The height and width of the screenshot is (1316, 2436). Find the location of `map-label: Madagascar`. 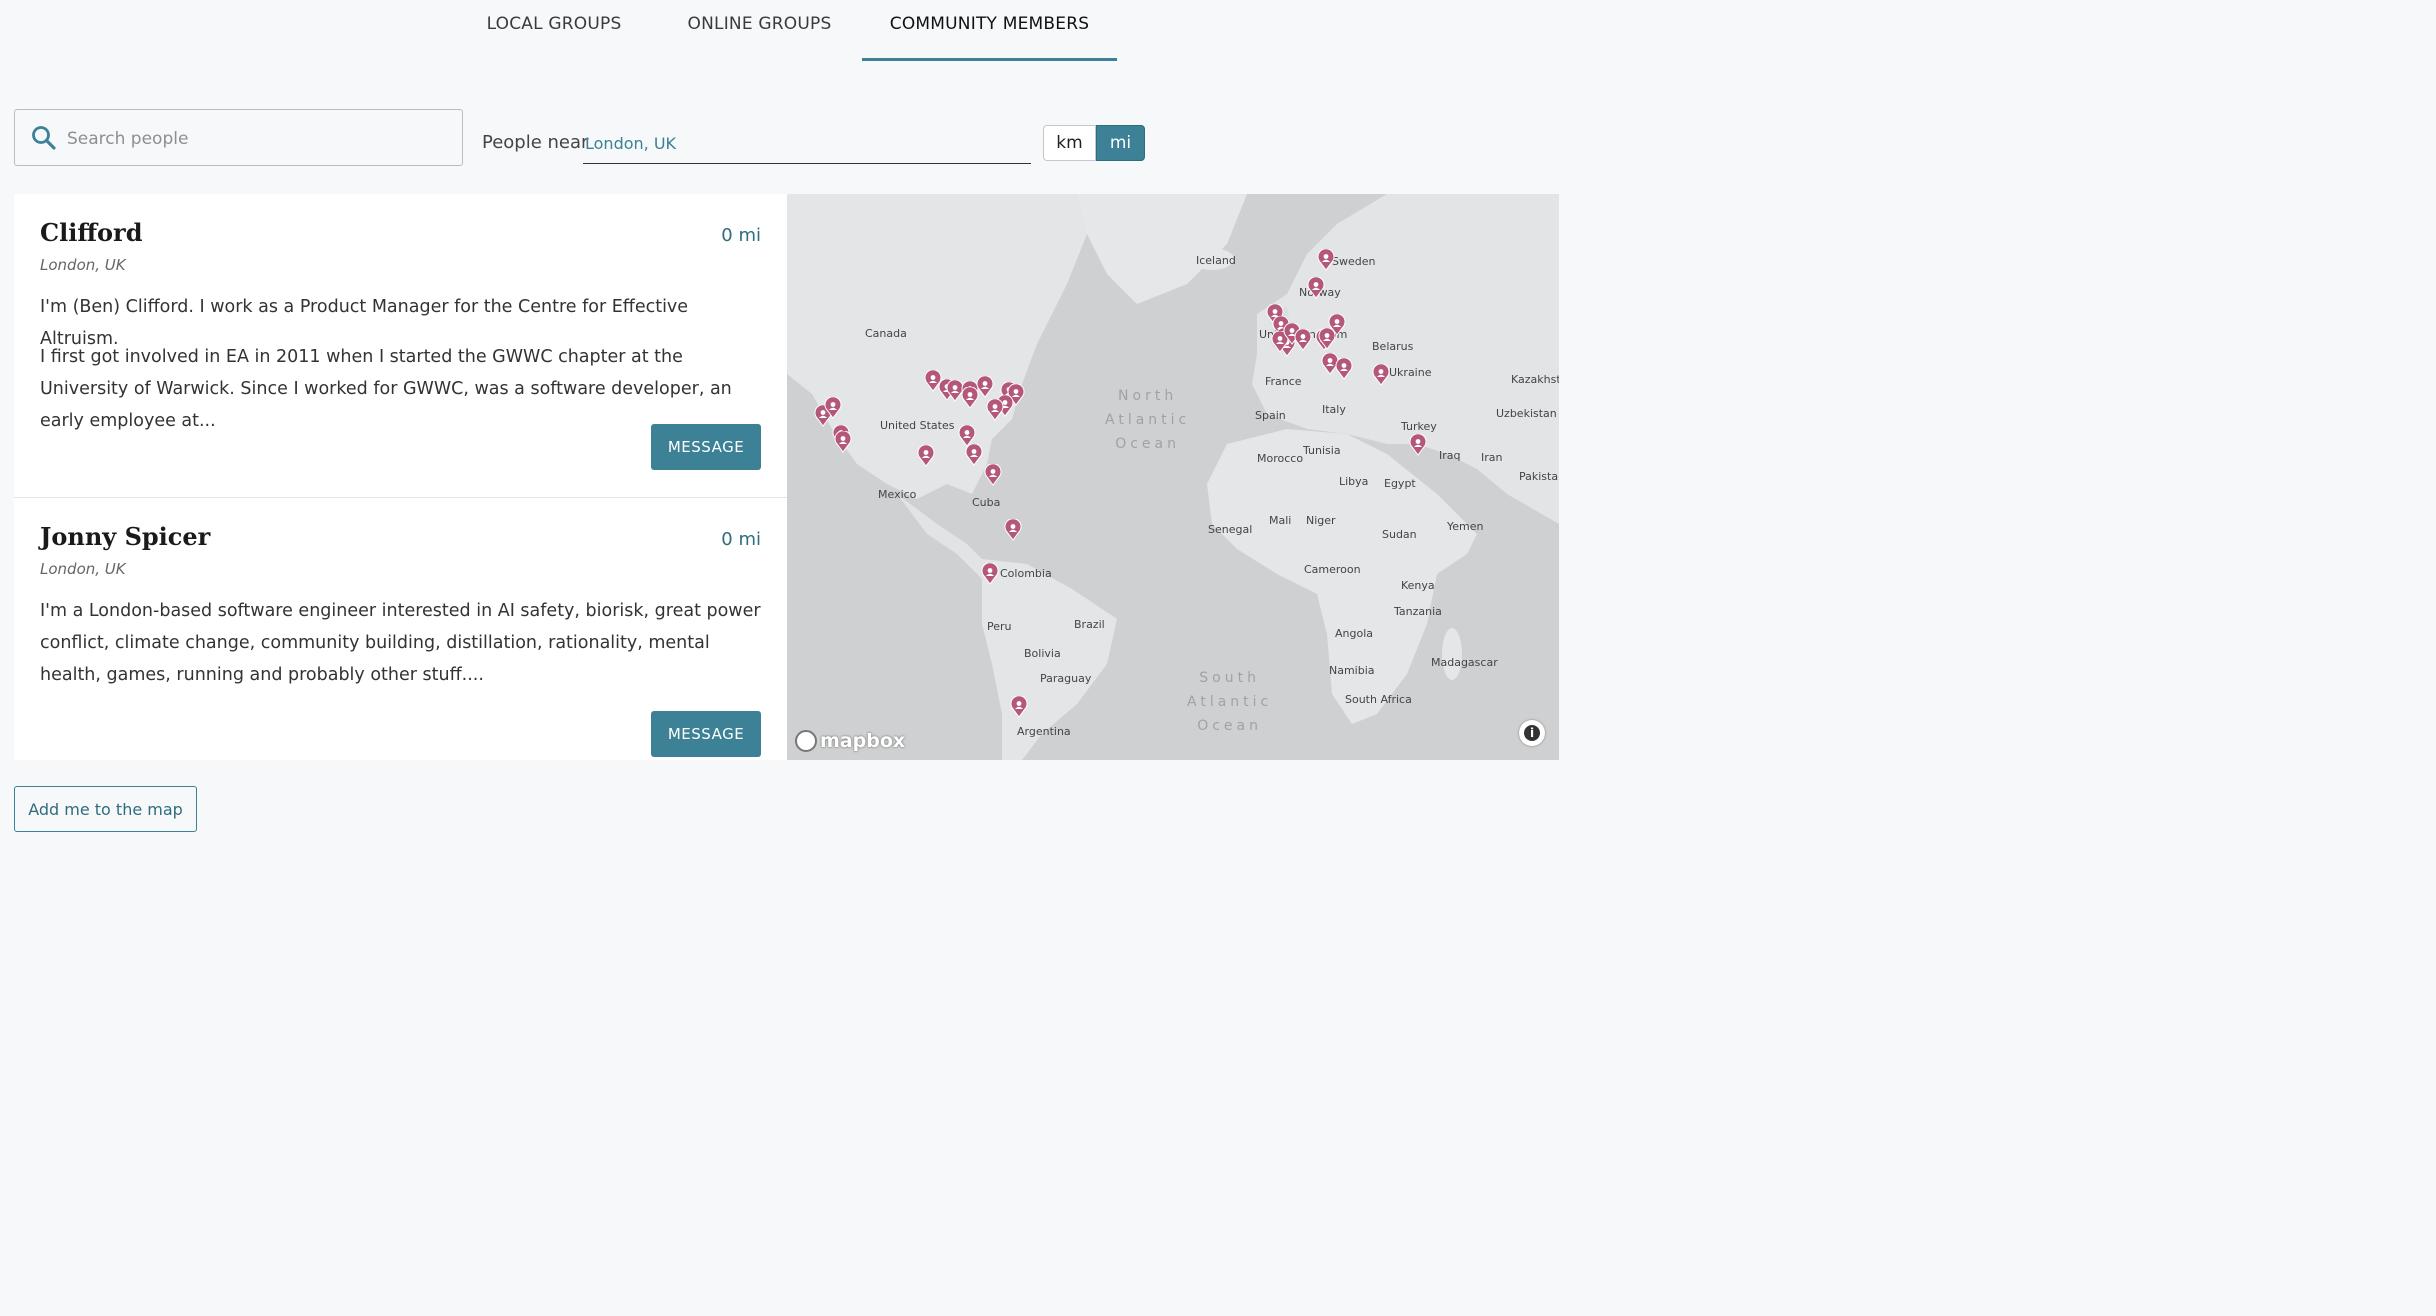

map-label: Madagascar is located at coordinates (1464, 662).